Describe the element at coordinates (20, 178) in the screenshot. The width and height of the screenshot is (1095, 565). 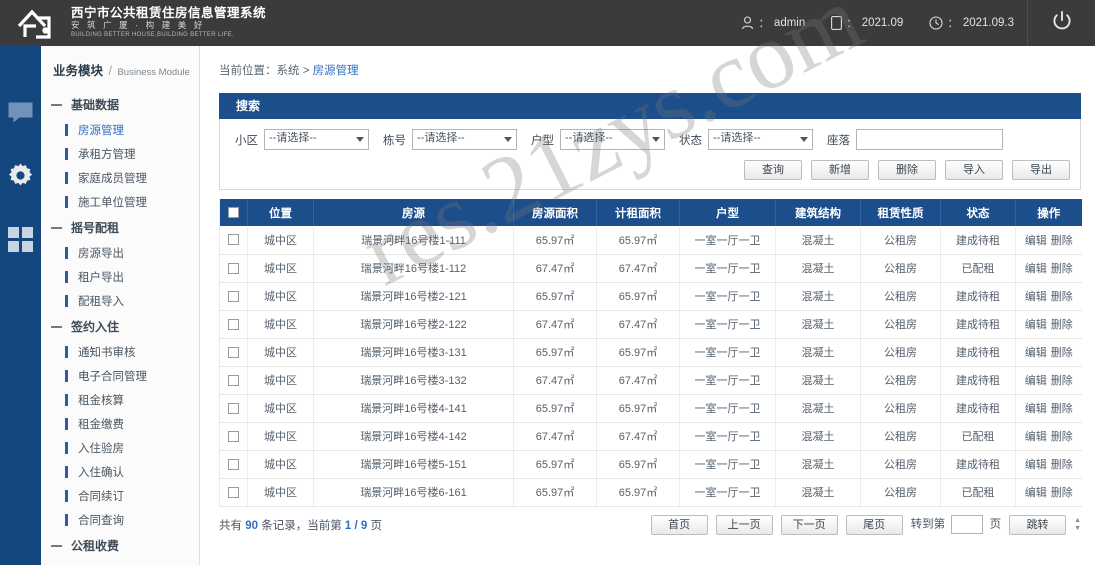
I see `rail-item-settings` at that location.